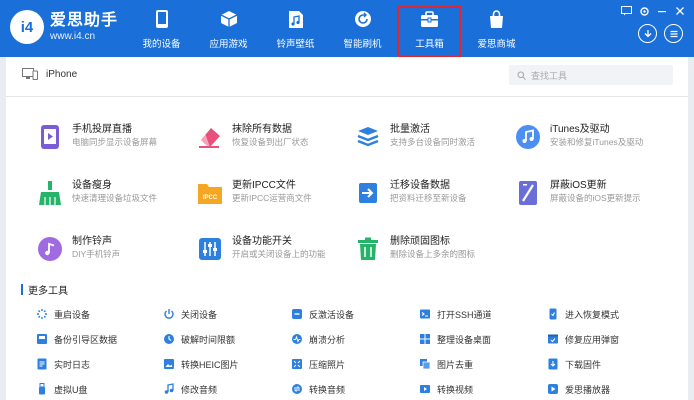 The image size is (694, 400). I want to click on minimize-icon, so click(662, 11).